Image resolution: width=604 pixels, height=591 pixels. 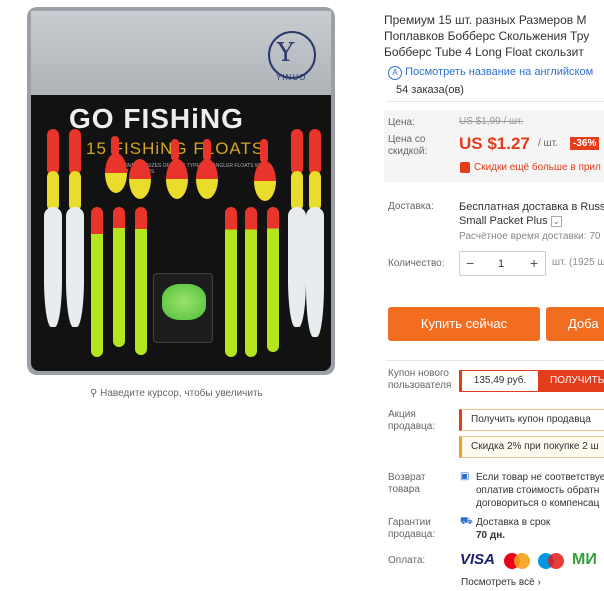 I want to click on maestro-icon, so click(x=552, y=560).